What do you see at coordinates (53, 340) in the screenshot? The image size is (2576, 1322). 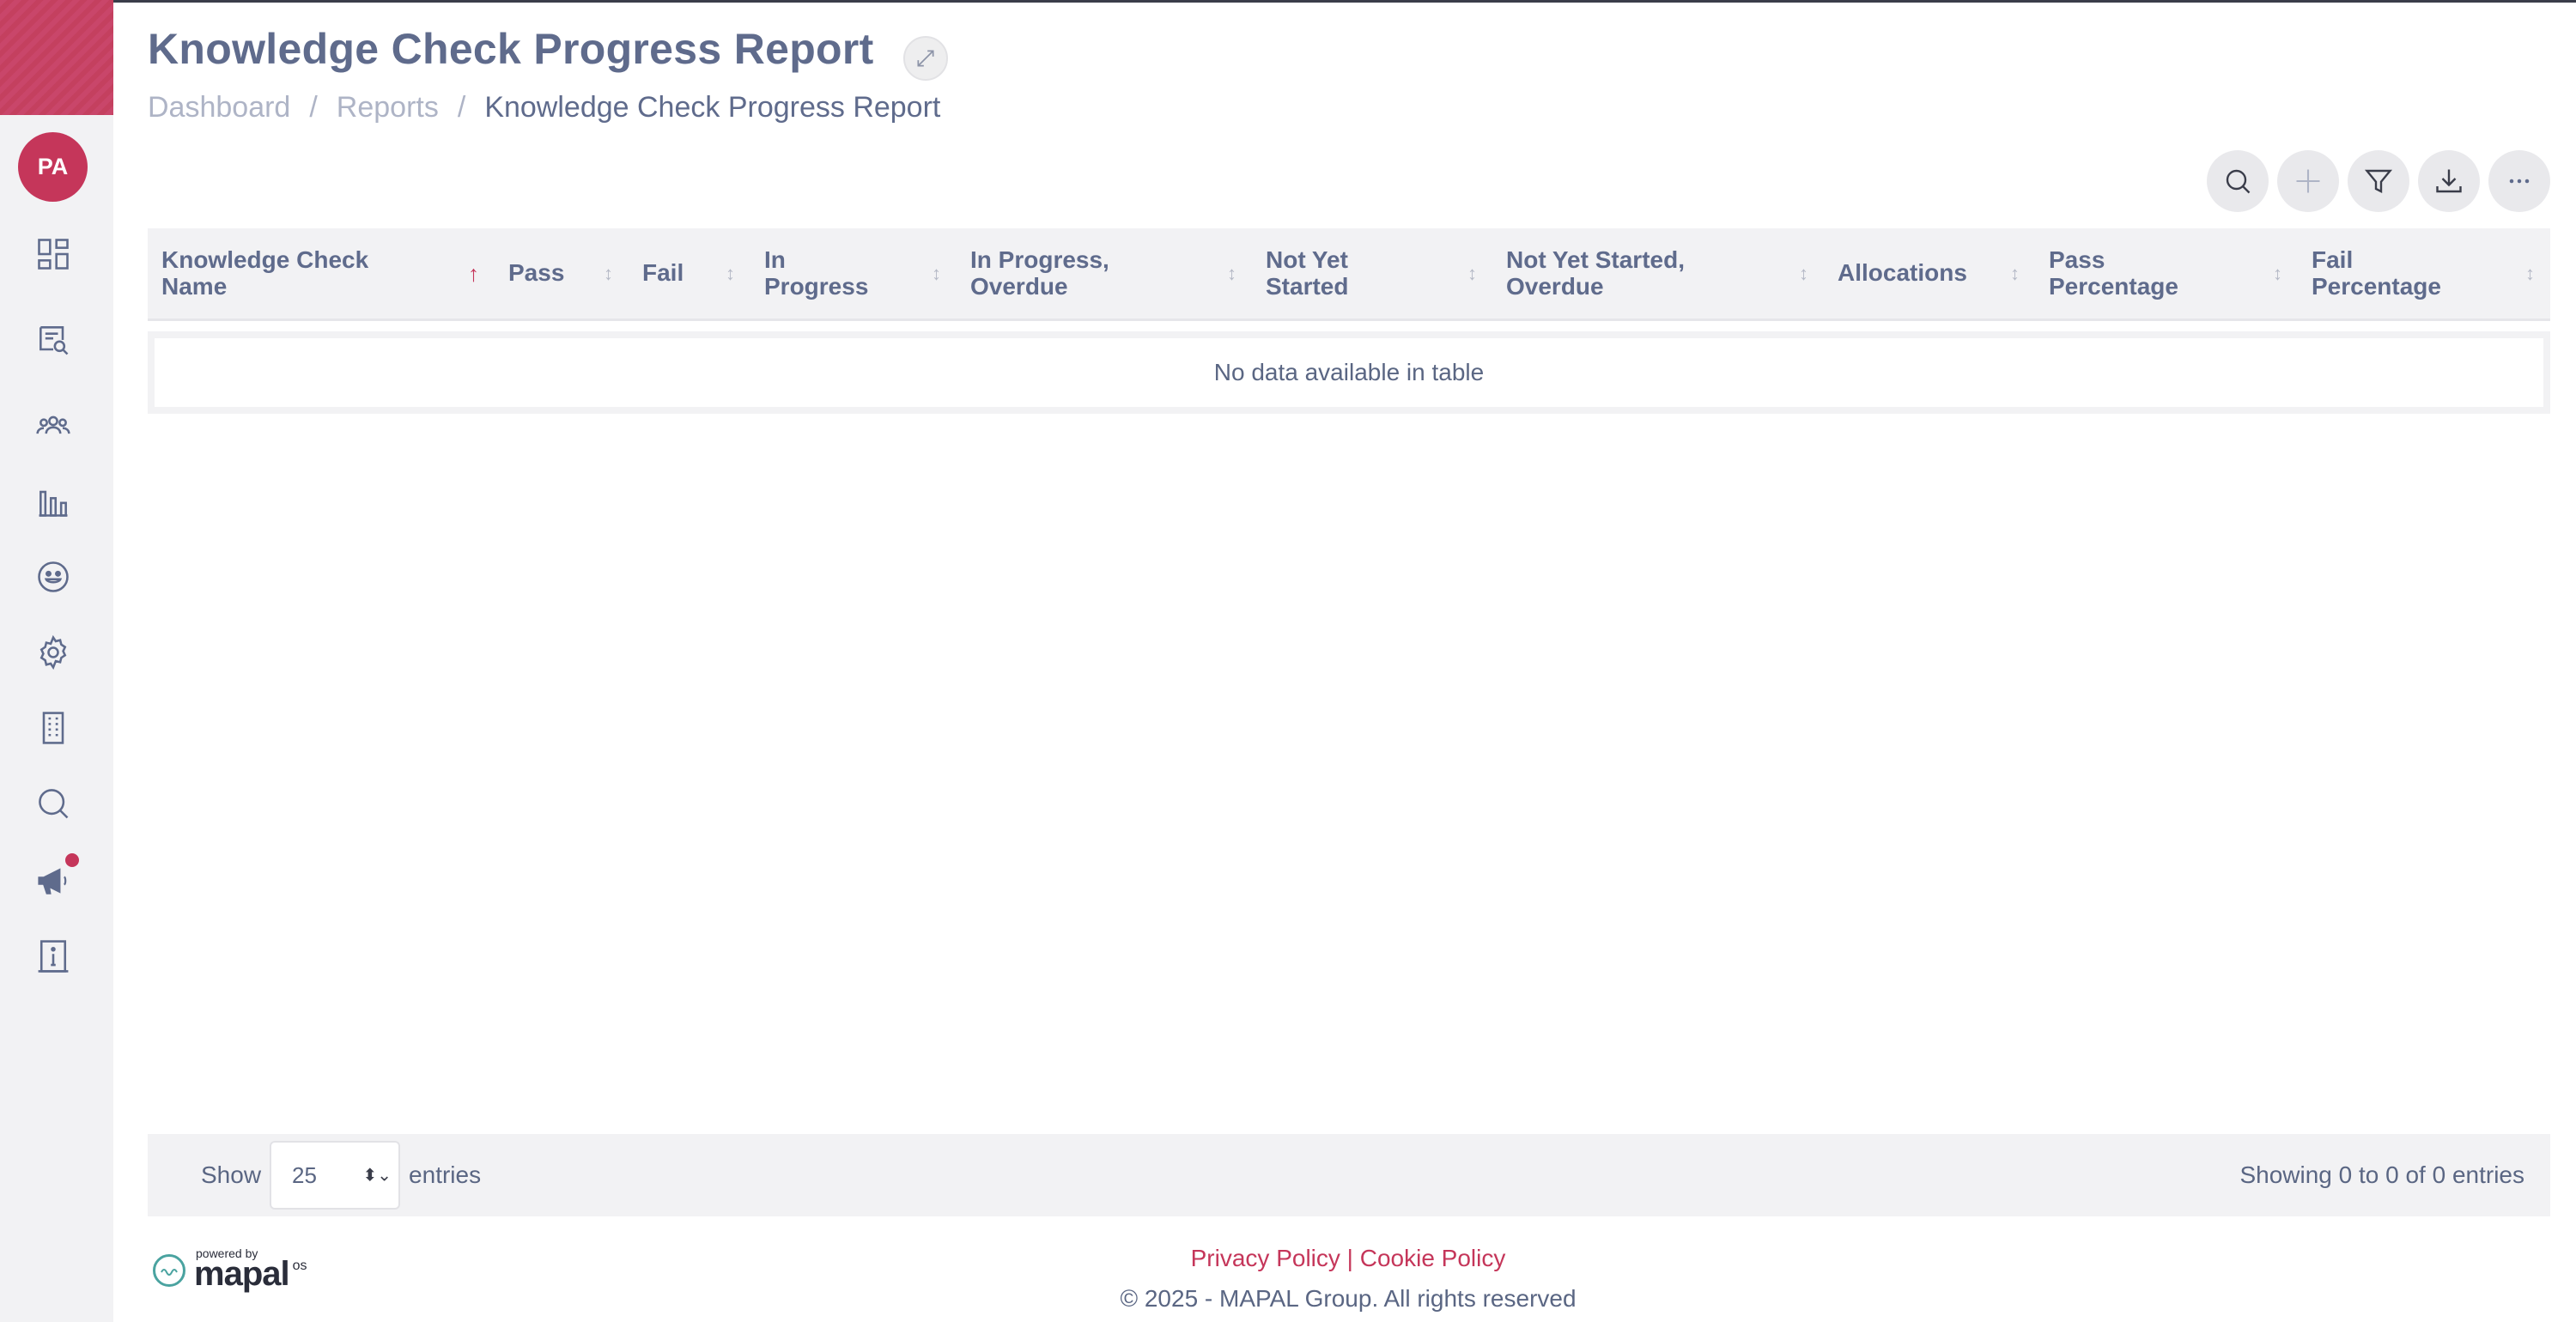 I see `reports-icon` at bounding box center [53, 340].